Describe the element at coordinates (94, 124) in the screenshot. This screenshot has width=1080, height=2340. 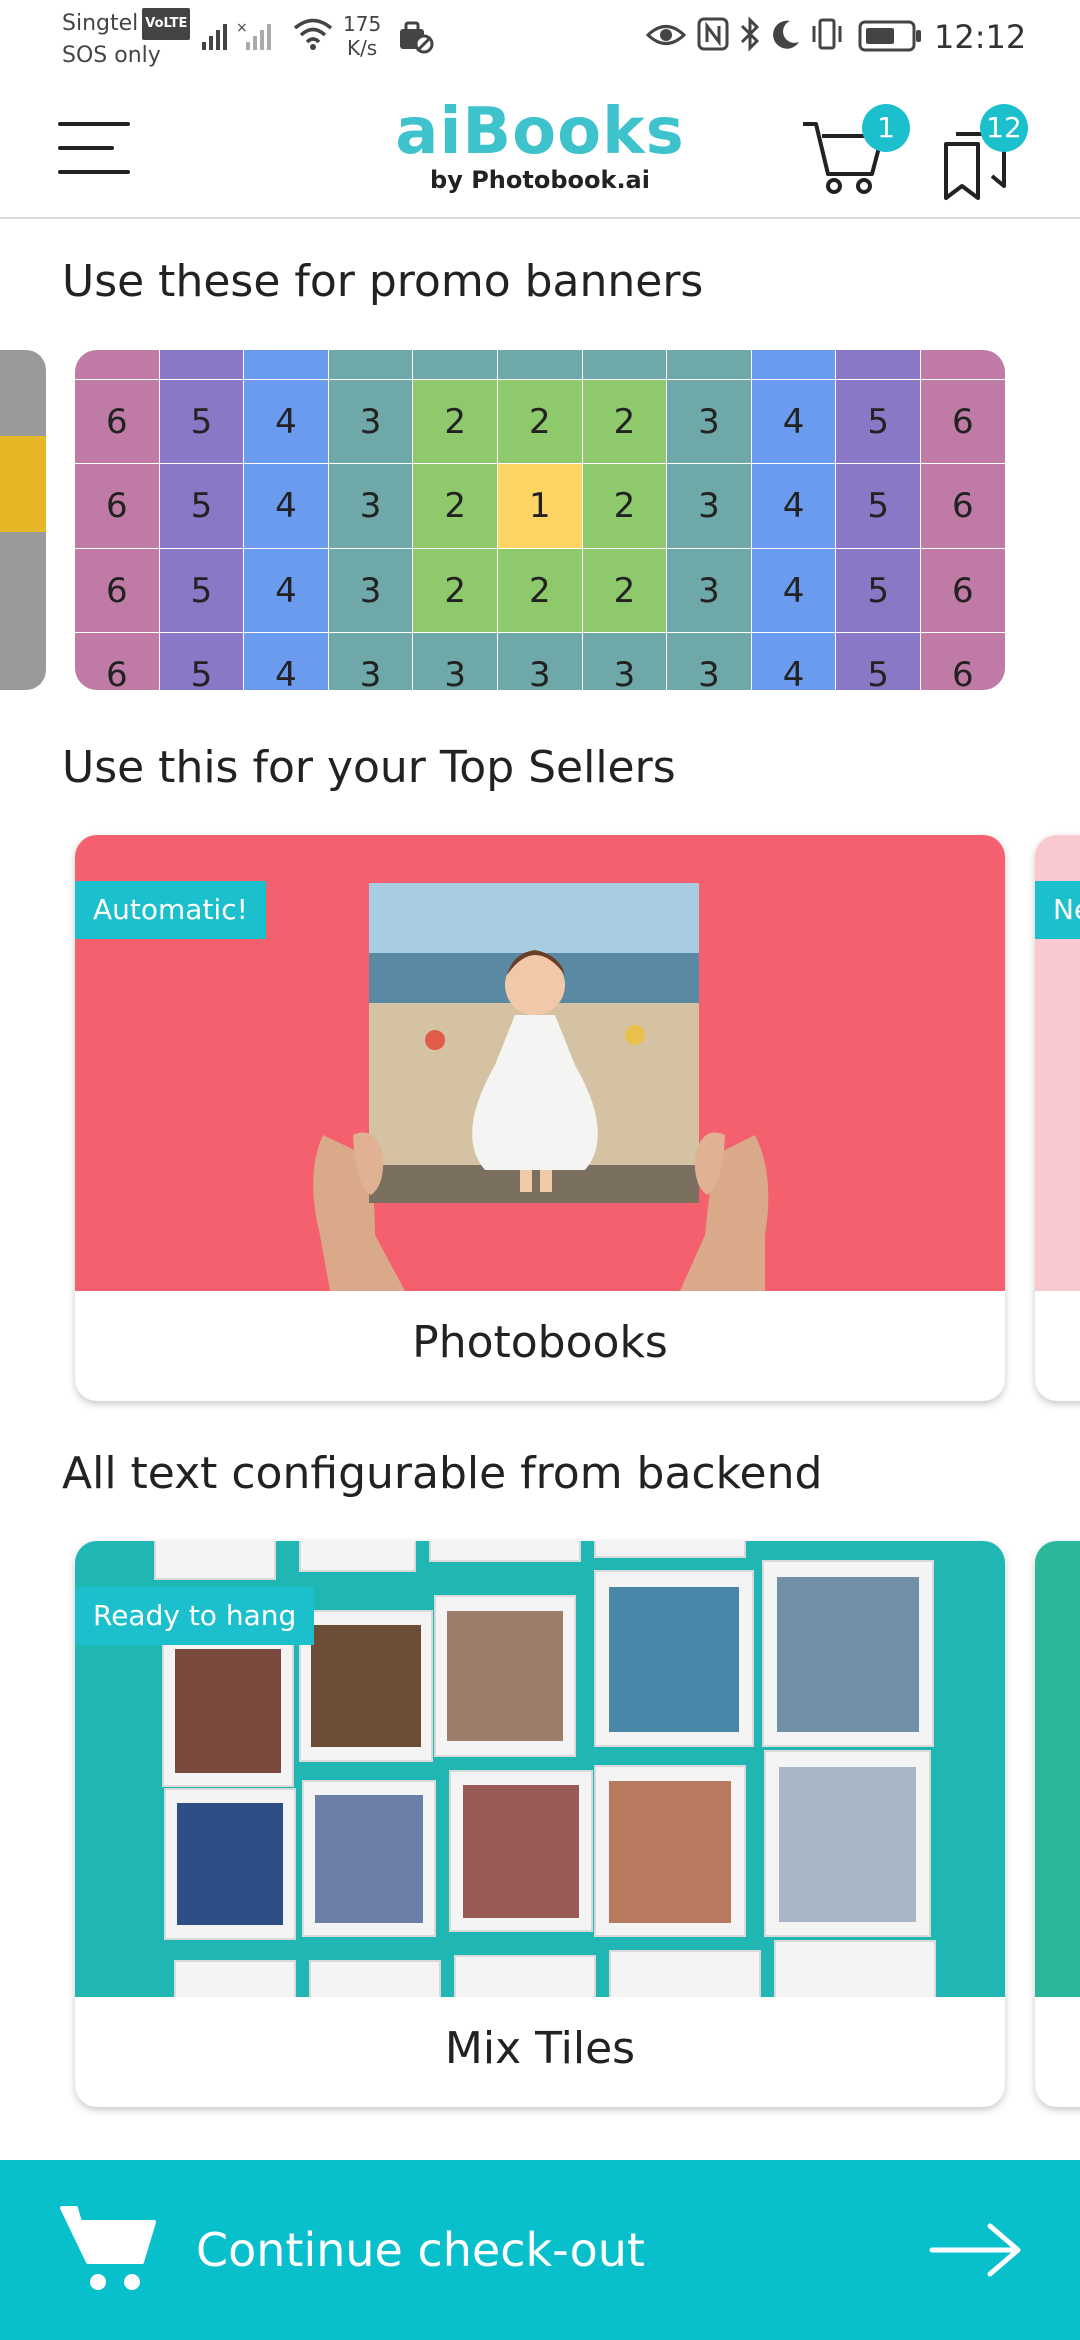
I see `hamburger-icon` at that location.